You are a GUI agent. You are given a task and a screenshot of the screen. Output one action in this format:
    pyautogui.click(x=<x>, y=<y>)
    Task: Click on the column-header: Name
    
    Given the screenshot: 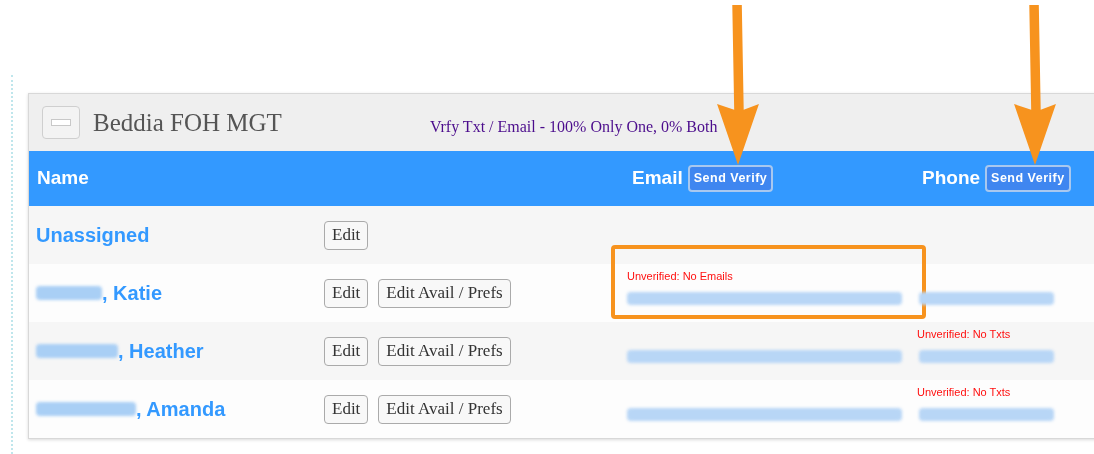 What is the action you would take?
    pyautogui.click(x=63, y=178)
    